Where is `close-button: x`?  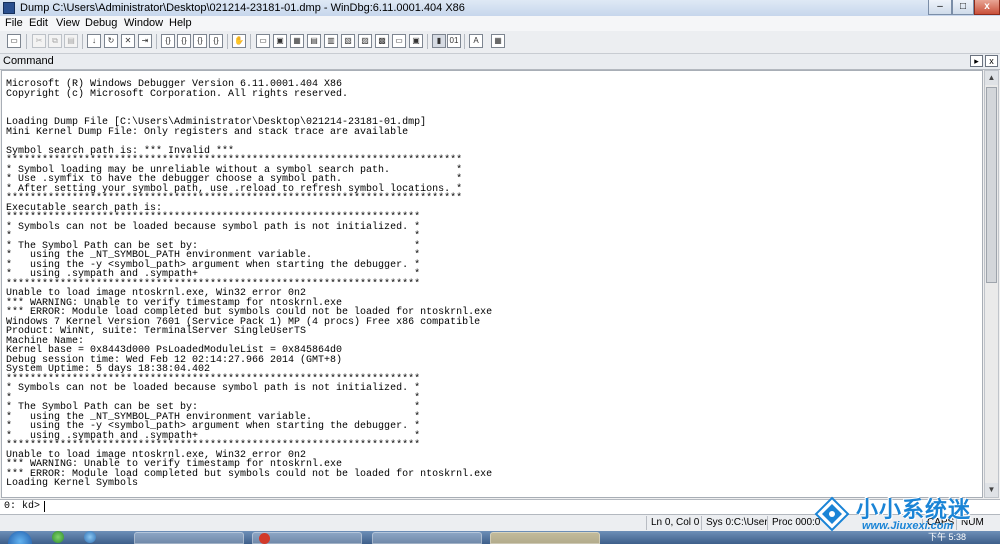
close-button: x is located at coordinates (987, 7).